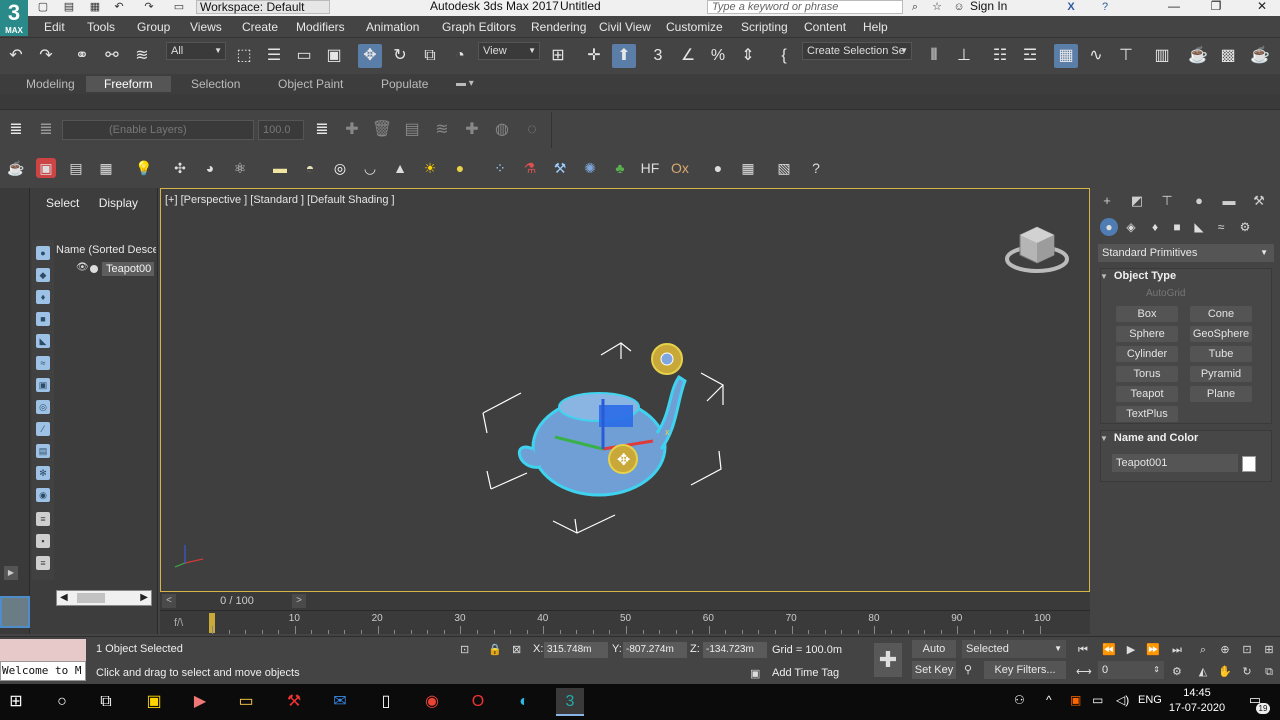  Describe the element at coordinates (299, 601) in the screenshot. I see `next-frame-icon: >` at that location.